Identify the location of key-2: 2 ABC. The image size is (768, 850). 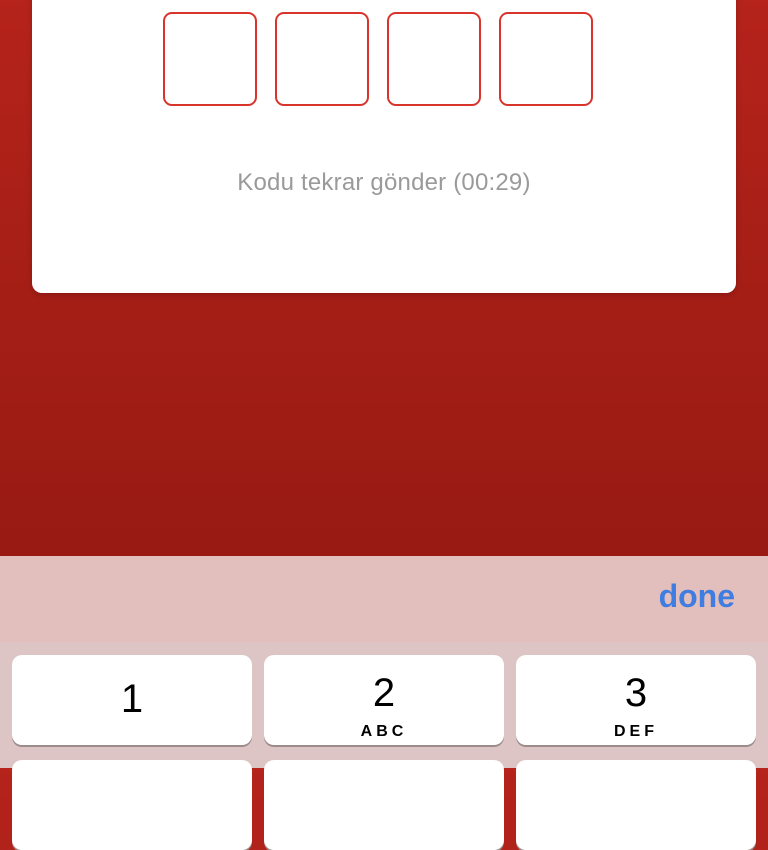
(384, 700).